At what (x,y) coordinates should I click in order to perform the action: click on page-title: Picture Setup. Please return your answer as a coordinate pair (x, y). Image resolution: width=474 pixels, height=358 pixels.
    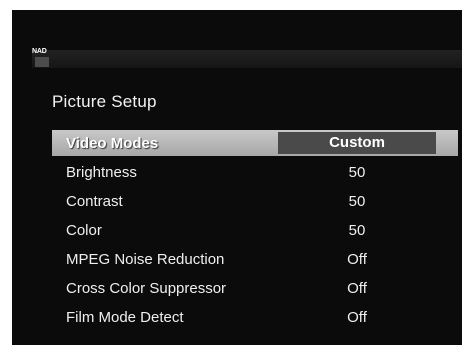
    Looking at the image, I should click on (104, 101).